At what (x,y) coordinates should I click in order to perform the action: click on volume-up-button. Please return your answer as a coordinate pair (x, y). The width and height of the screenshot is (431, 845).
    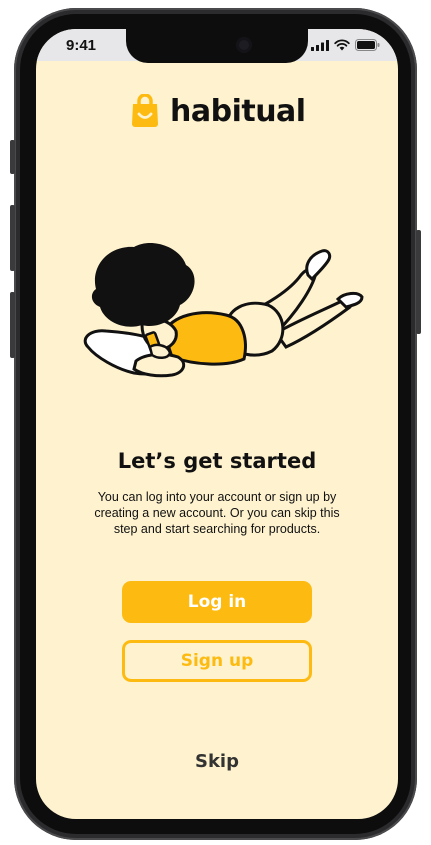
    Looking at the image, I should click on (12, 238).